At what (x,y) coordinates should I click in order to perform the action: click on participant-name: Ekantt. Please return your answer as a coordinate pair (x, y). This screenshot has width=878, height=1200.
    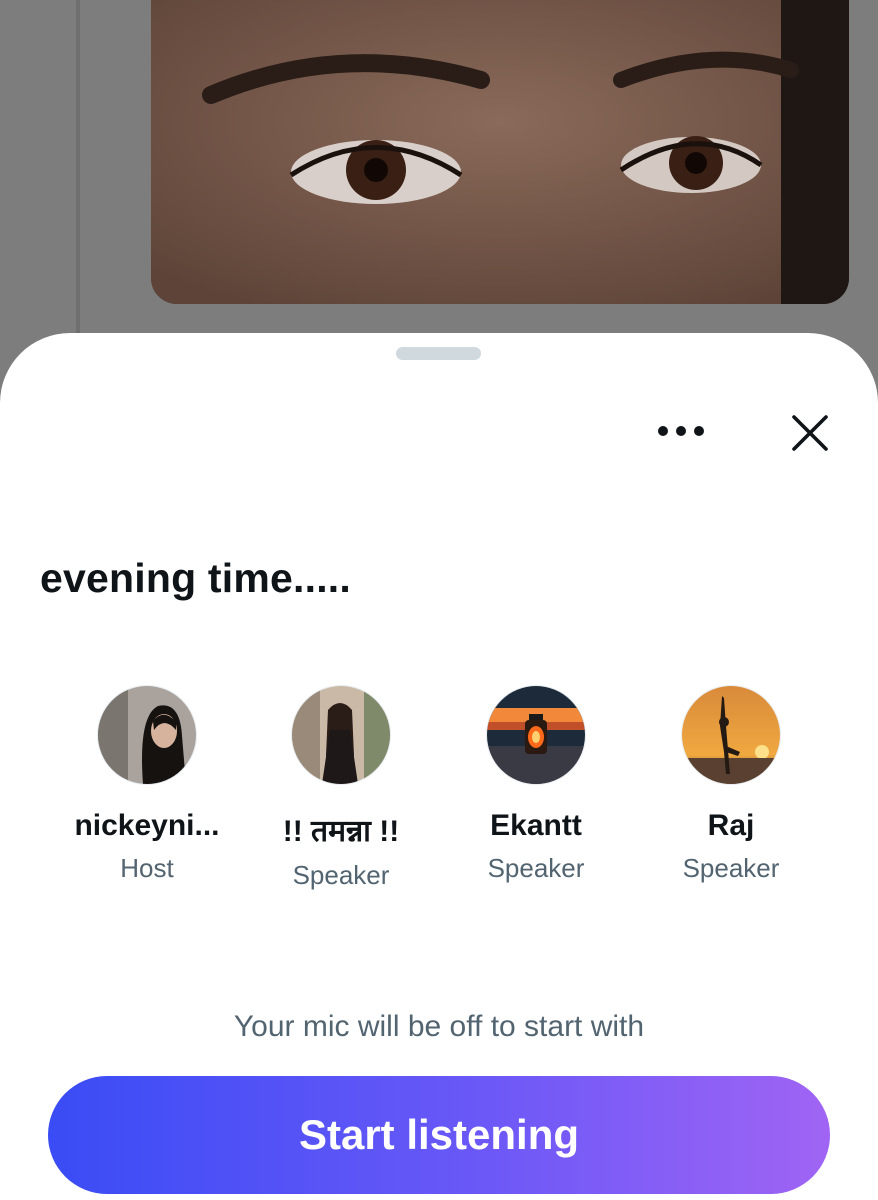
    Looking at the image, I should click on (536, 825).